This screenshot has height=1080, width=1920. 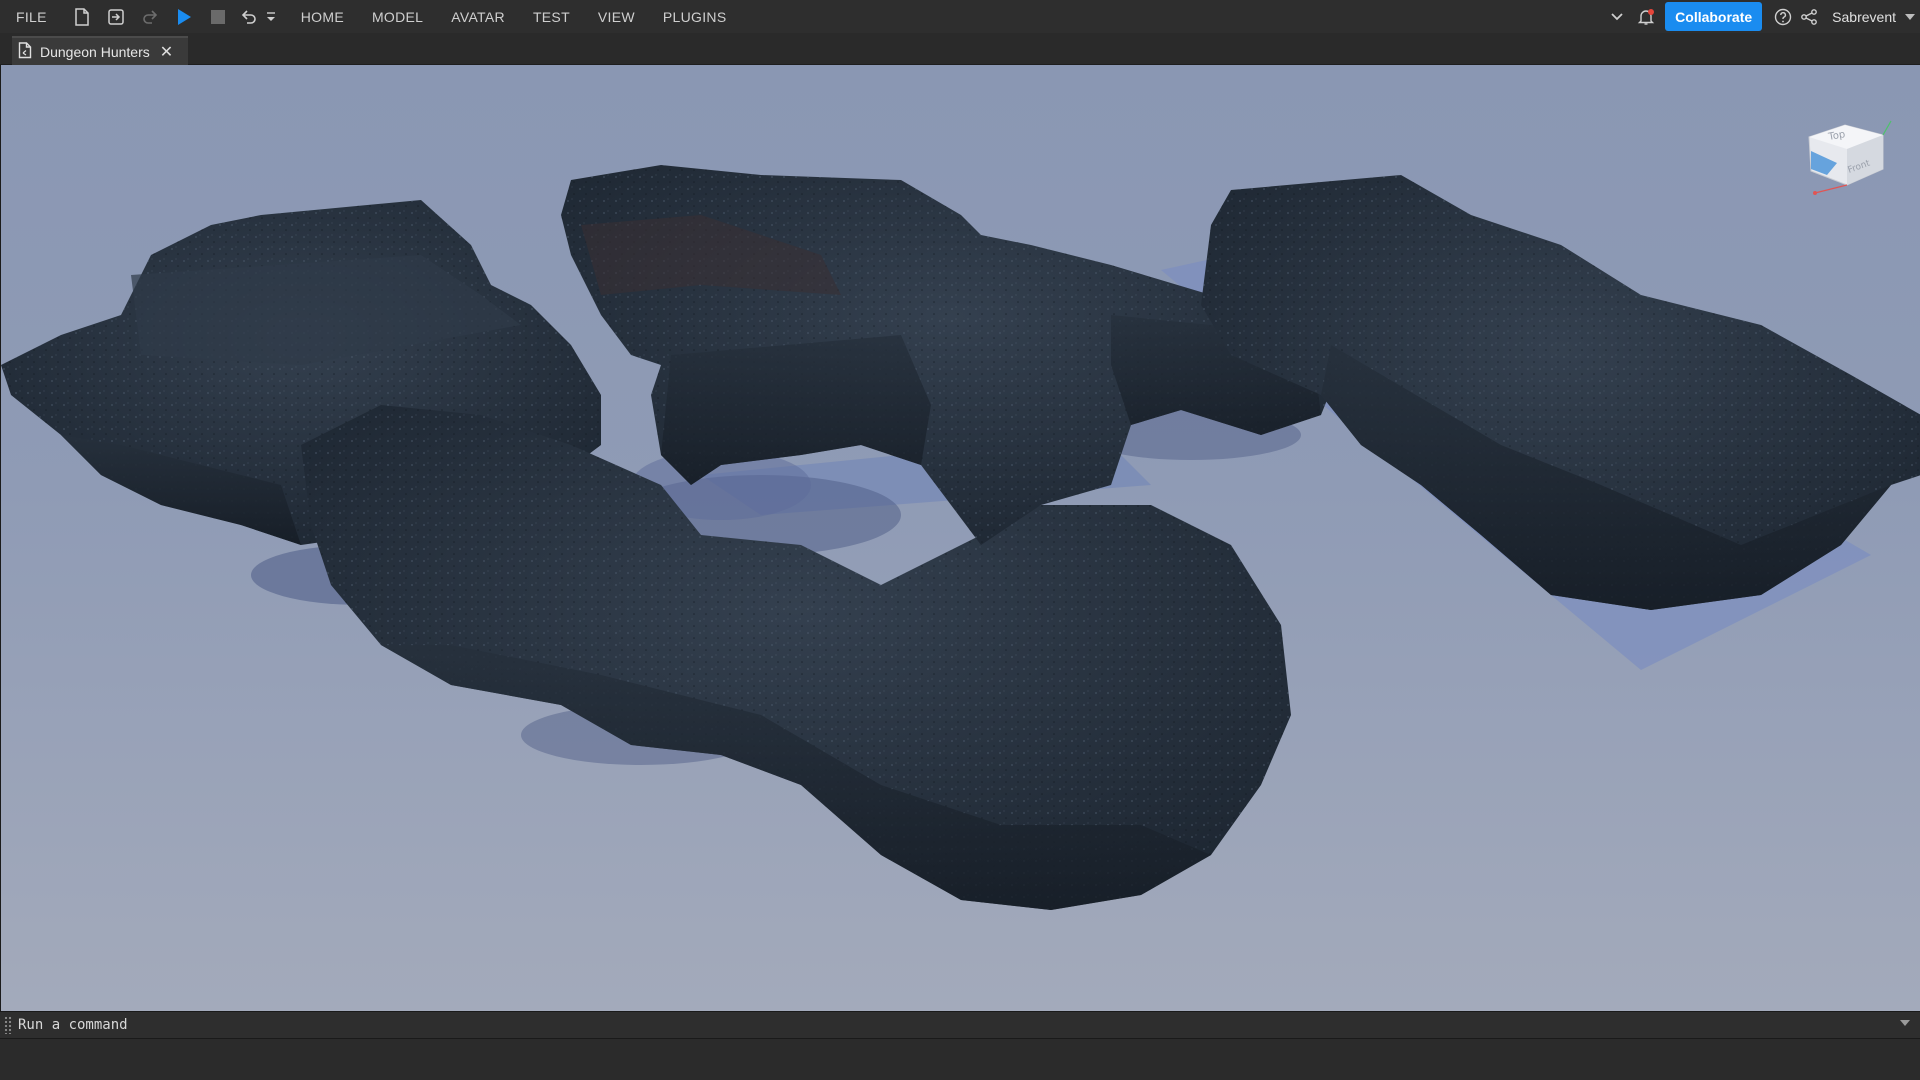 I want to click on help-icon, so click(x=1783, y=16).